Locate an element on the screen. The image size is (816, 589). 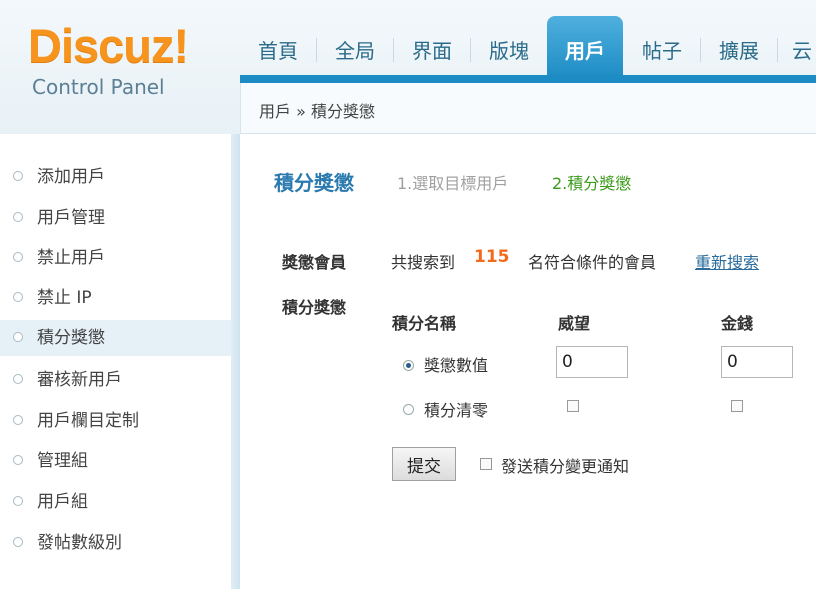
prestige-clear-checkbox is located at coordinates (573, 406).